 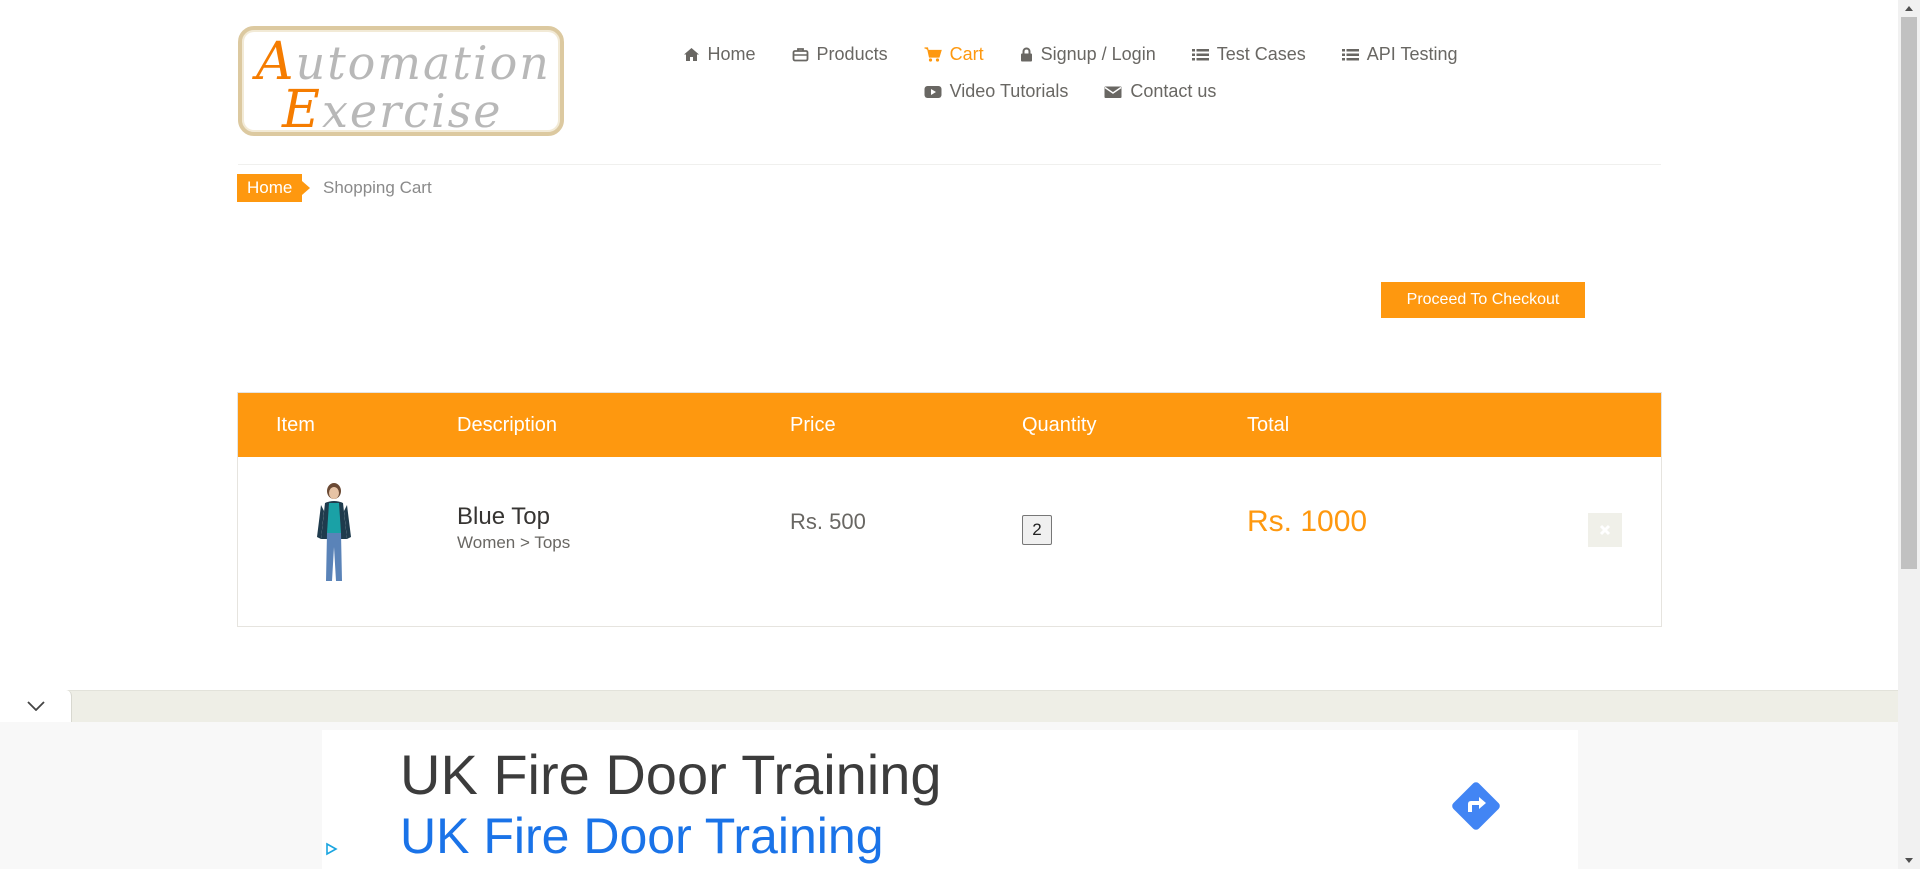 What do you see at coordinates (671, 774) in the screenshot?
I see `ad-title: UK Fire Door Training` at bounding box center [671, 774].